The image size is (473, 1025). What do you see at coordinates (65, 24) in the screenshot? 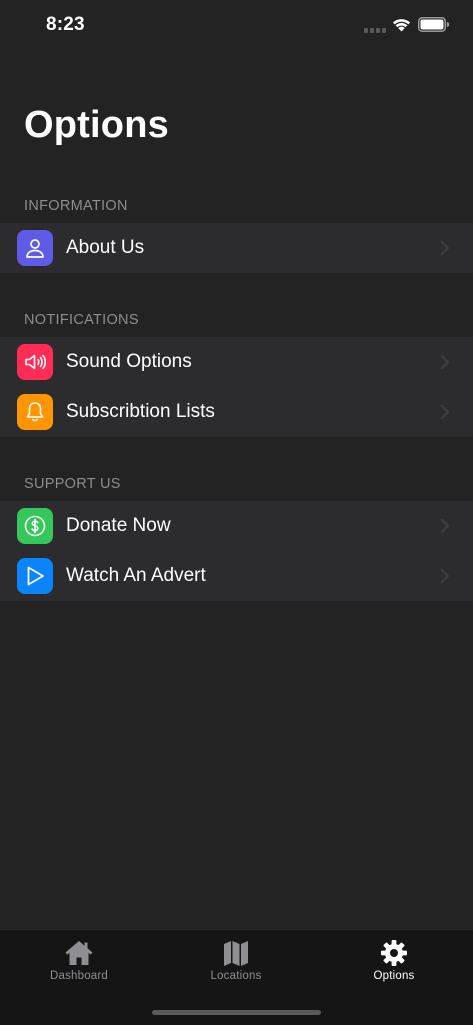
I see `status-time: 8:23` at bounding box center [65, 24].